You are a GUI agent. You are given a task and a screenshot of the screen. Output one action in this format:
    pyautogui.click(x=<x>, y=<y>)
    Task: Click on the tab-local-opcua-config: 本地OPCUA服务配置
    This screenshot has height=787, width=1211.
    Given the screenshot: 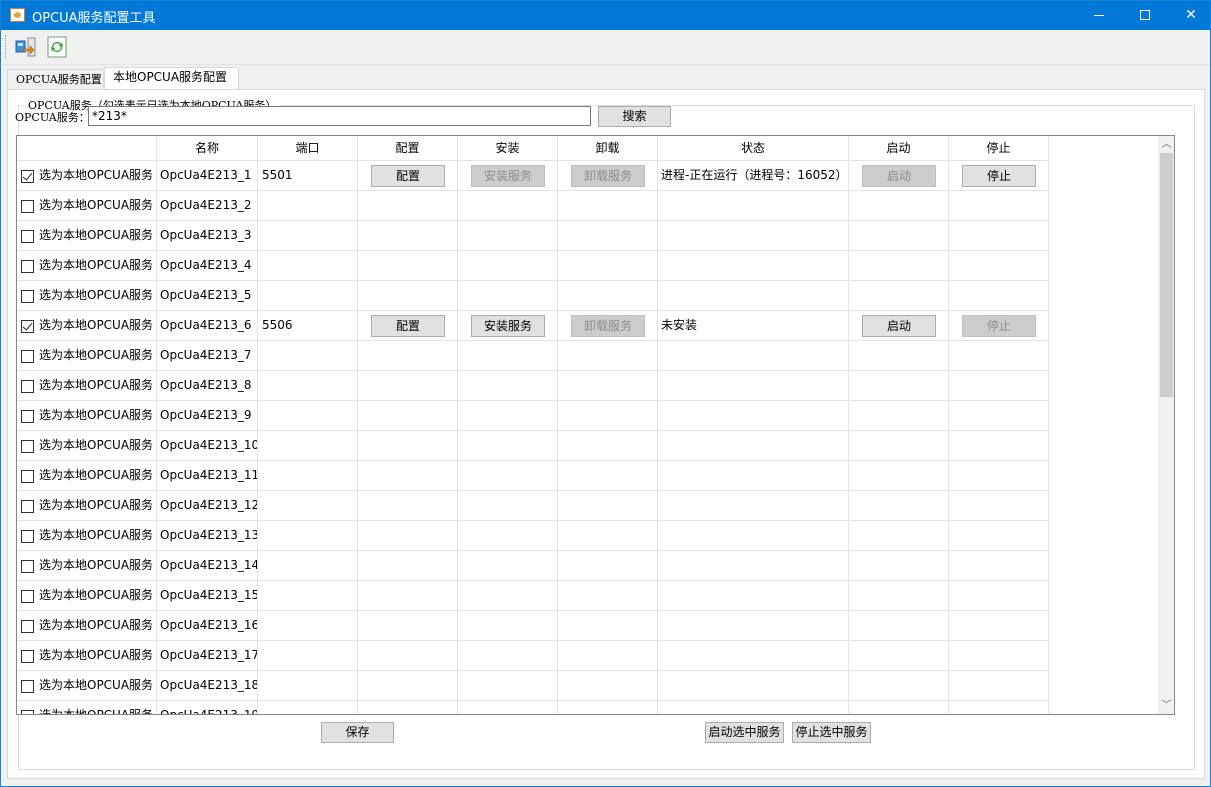 What is the action you would take?
    pyautogui.click(x=171, y=78)
    